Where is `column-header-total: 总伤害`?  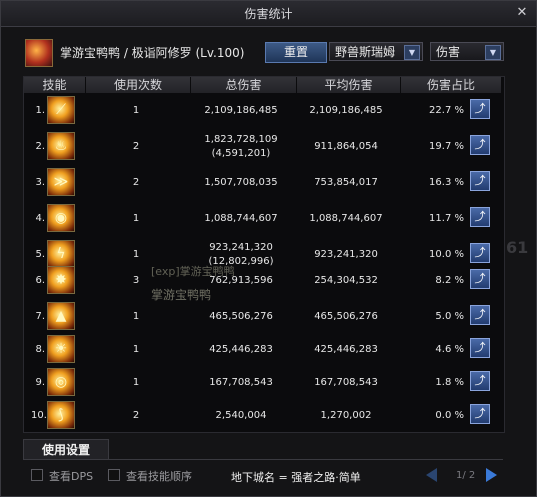
column-header-total: 总伤害 is located at coordinates (244, 85).